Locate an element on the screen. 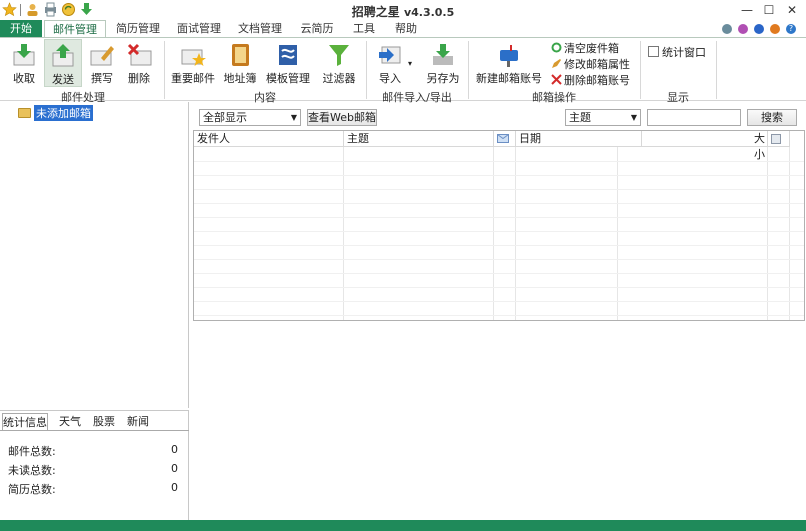  tab-interview-management: 面试管理 is located at coordinates (199, 28).